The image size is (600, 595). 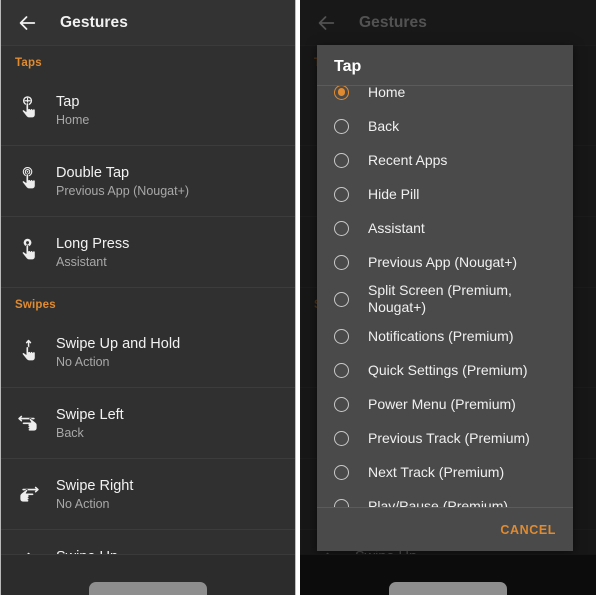 What do you see at coordinates (148, 574) in the screenshot?
I see `left-navigation-bar` at bounding box center [148, 574].